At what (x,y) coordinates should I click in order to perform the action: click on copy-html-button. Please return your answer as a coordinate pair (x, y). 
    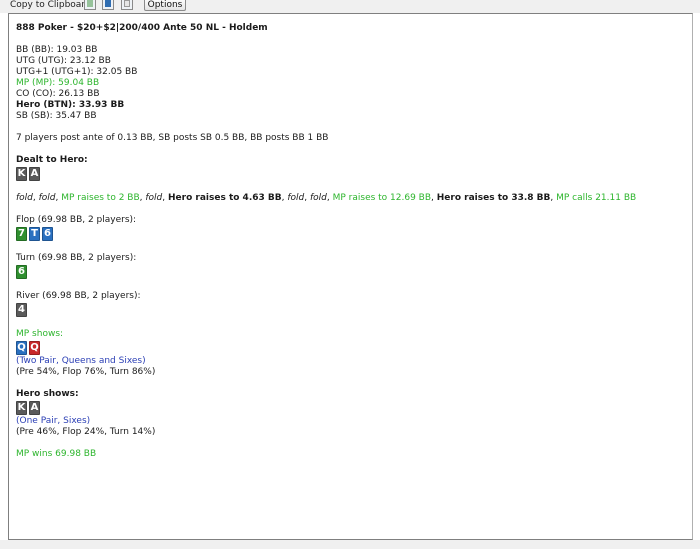
    Looking at the image, I should click on (108, 5).